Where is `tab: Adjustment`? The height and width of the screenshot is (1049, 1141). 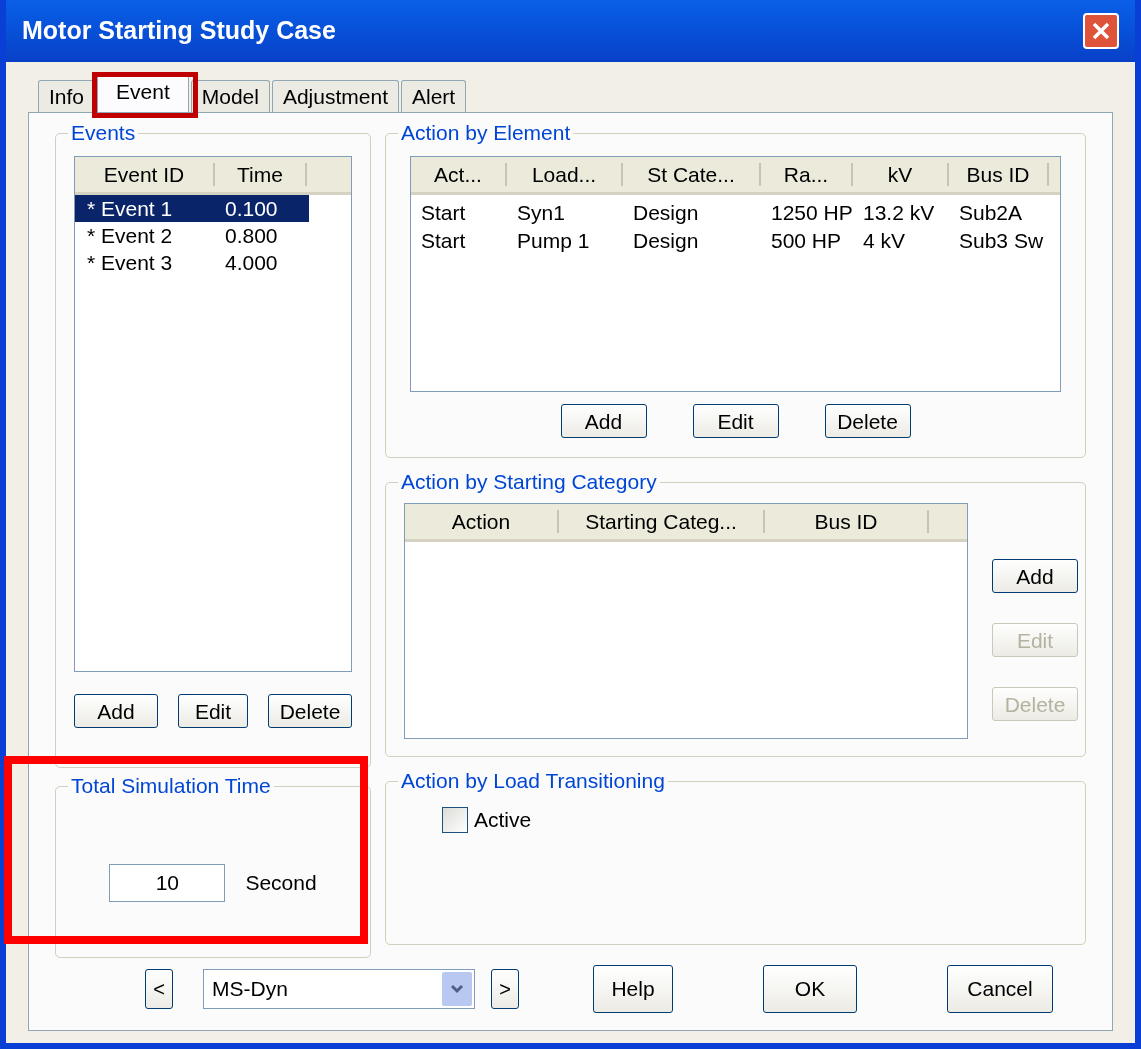 tab: Adjustment is located at coordinates (335, 96).